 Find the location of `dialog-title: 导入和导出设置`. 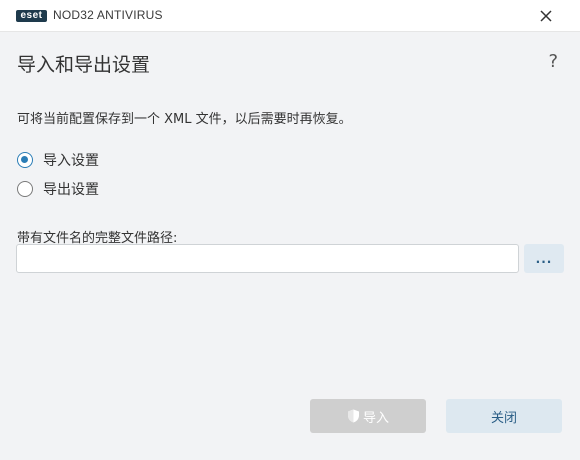

dialog-title: 导入和导出设置 is located at coordinates (84, 65).